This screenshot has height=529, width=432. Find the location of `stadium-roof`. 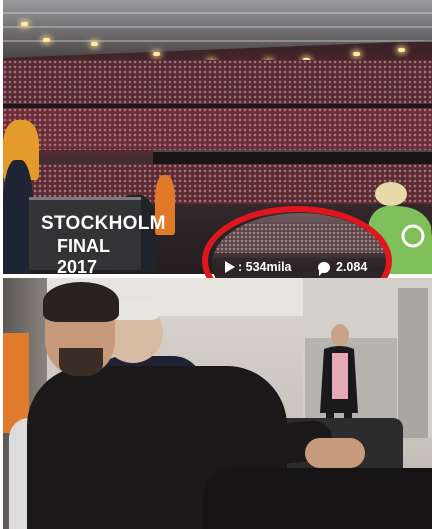

stadium-roof is located at coordinates (217, 29).